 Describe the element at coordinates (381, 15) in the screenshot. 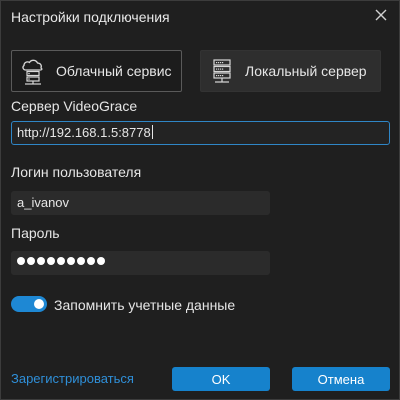

I see `close-icon` at that location.